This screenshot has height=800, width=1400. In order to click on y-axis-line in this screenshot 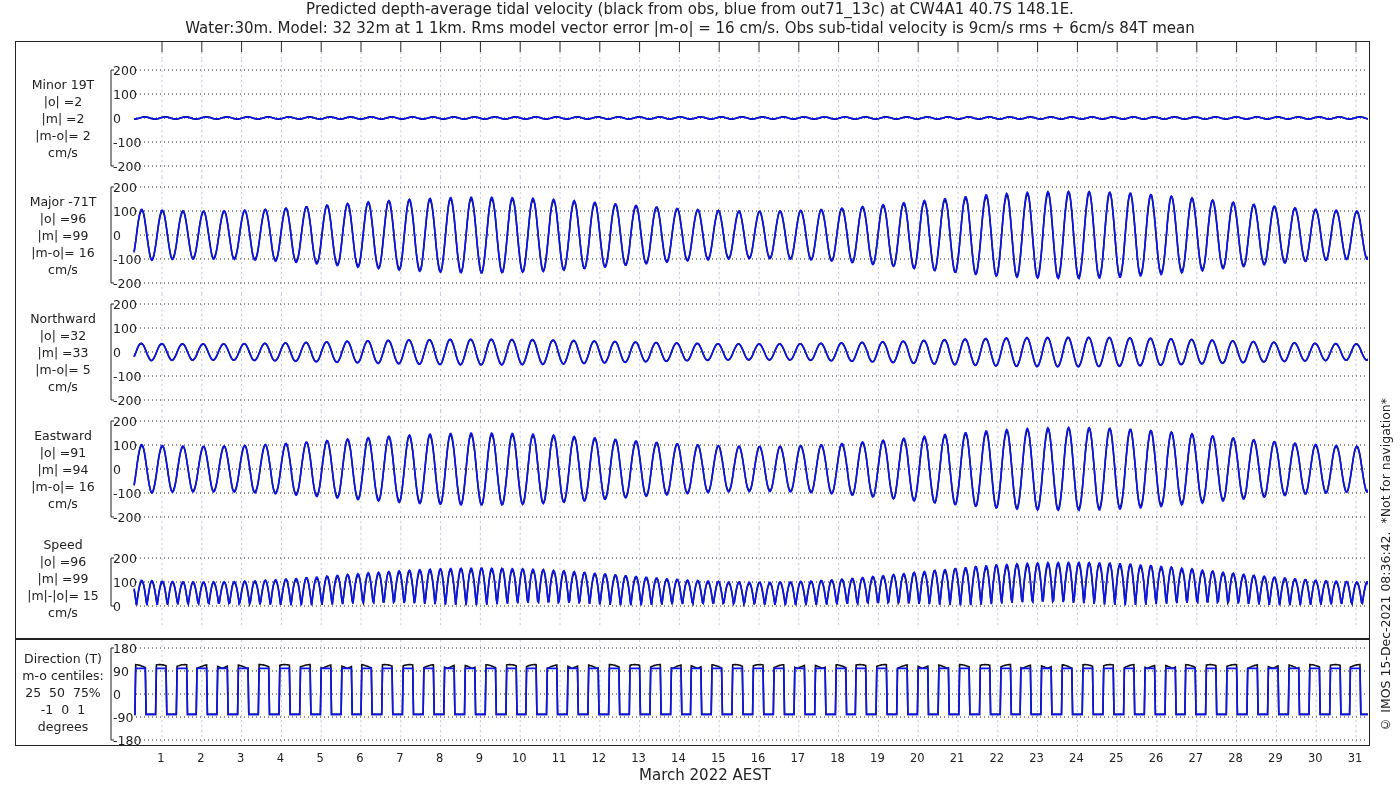, I will do `click(112, 582)`.